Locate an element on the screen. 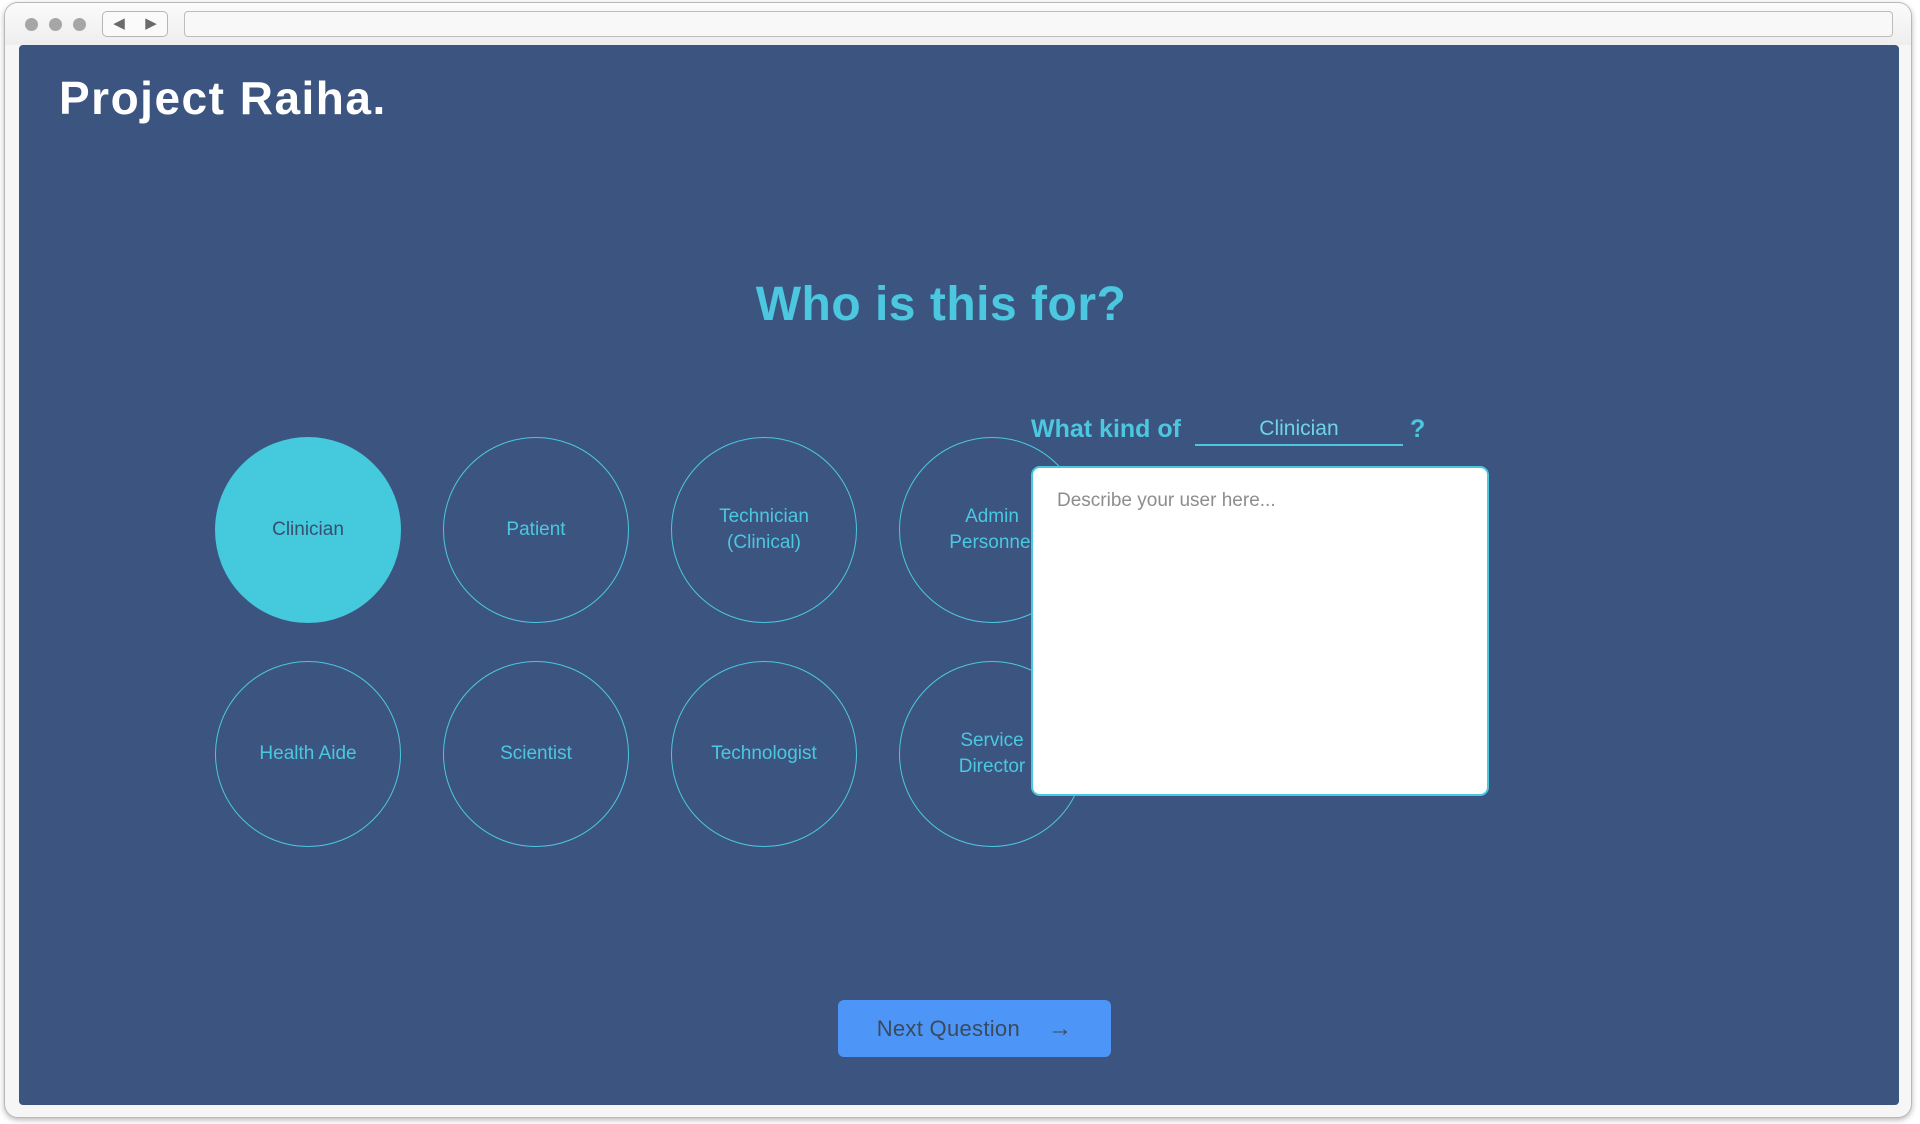 The width and height of the screenshot is (1920, 1124). url-input is located at coordinates (1038, 24).